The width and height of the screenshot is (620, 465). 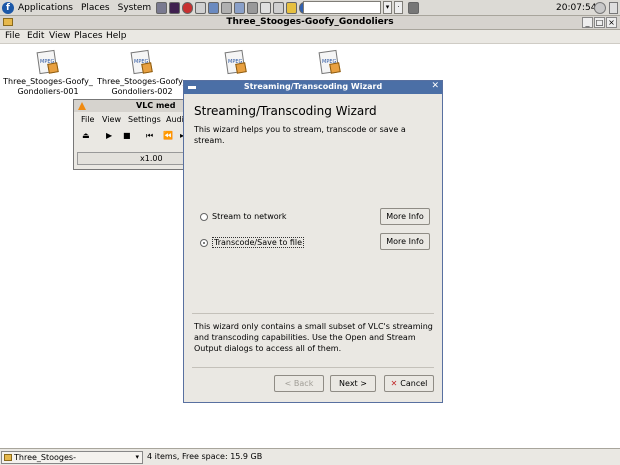 What do you see at coordinates (394, 383) in the screenshot?
I see `cancel-icon: ✕` at bounding box center [394, 383].